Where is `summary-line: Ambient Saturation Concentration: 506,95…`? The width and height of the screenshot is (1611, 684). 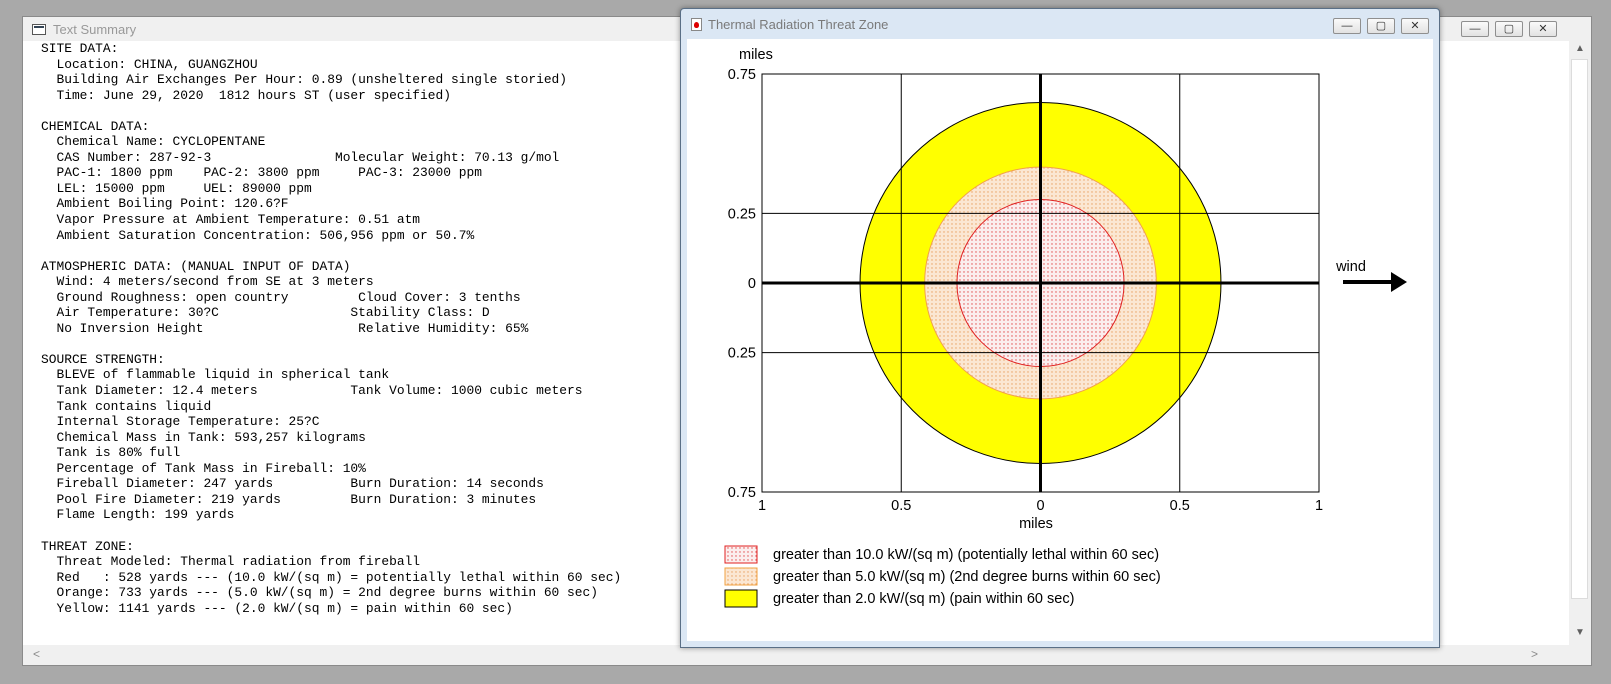
summary-line: Ambient Saturation Concentration: 506,95… is located at coordinates (258, 235).